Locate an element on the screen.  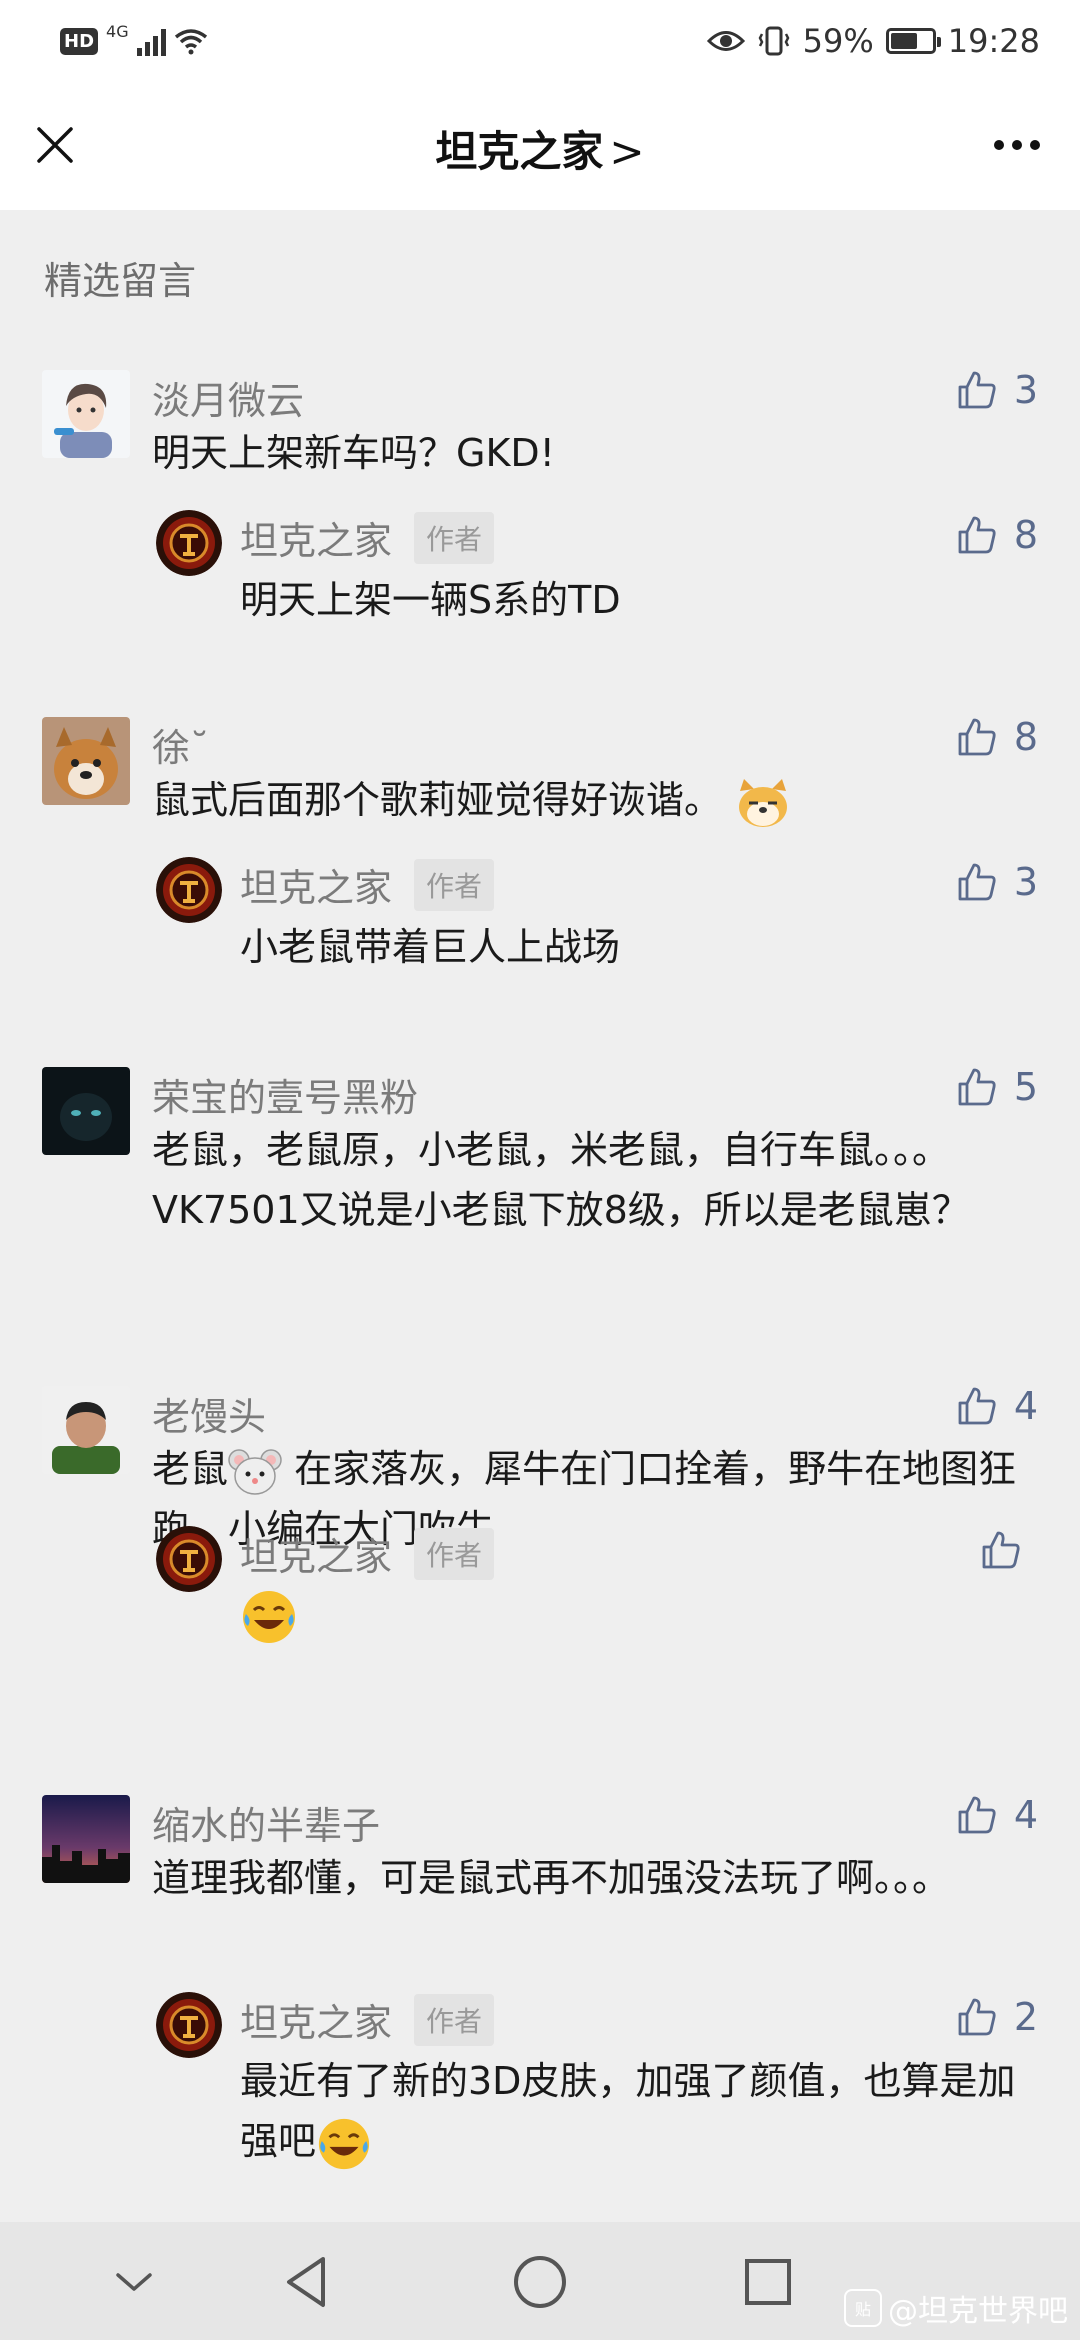
comment-text: 道理我都懂，可是鼠式再不加强没法玩了啊。。。 is located at coordinates (551, 1878).